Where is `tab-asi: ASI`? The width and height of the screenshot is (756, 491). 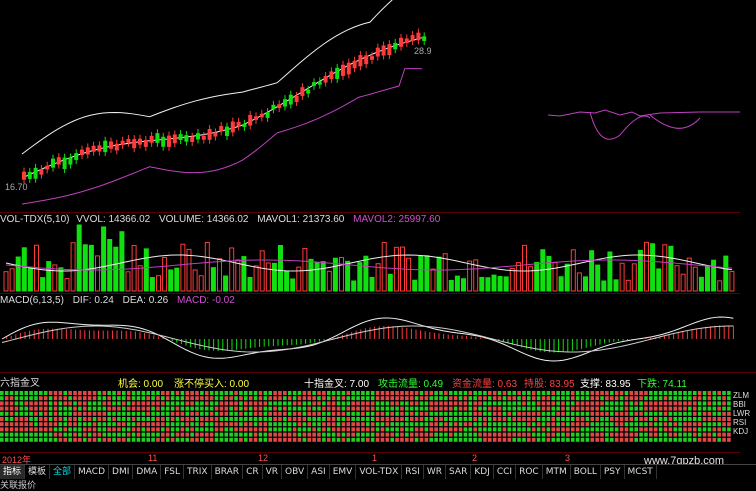 tab-asi: ASI is located at coordinates (319, 472).